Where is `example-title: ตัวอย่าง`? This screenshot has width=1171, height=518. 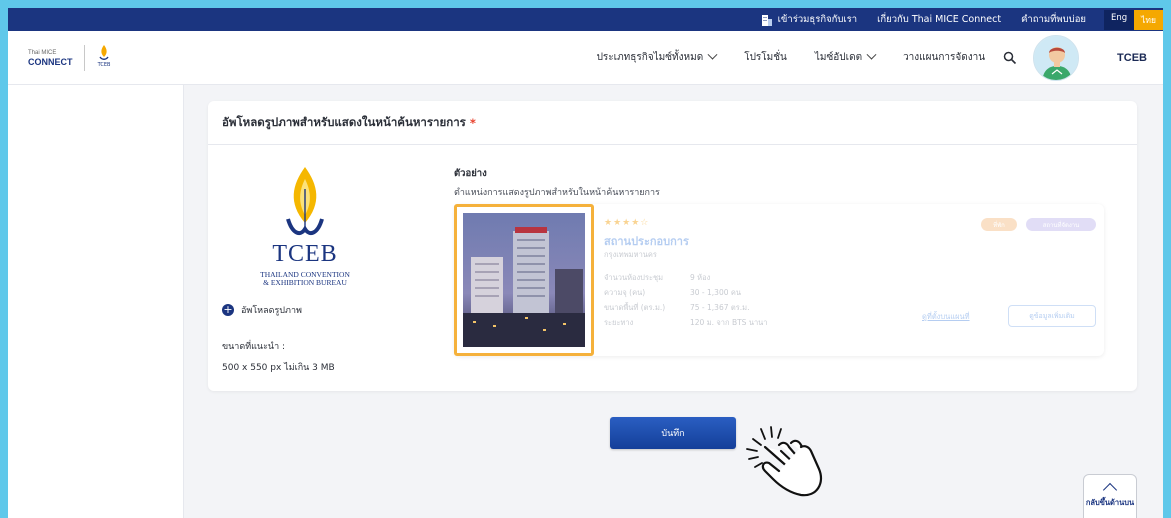 example-title: ตัวอย่าง is located at coordinates (470, 173).